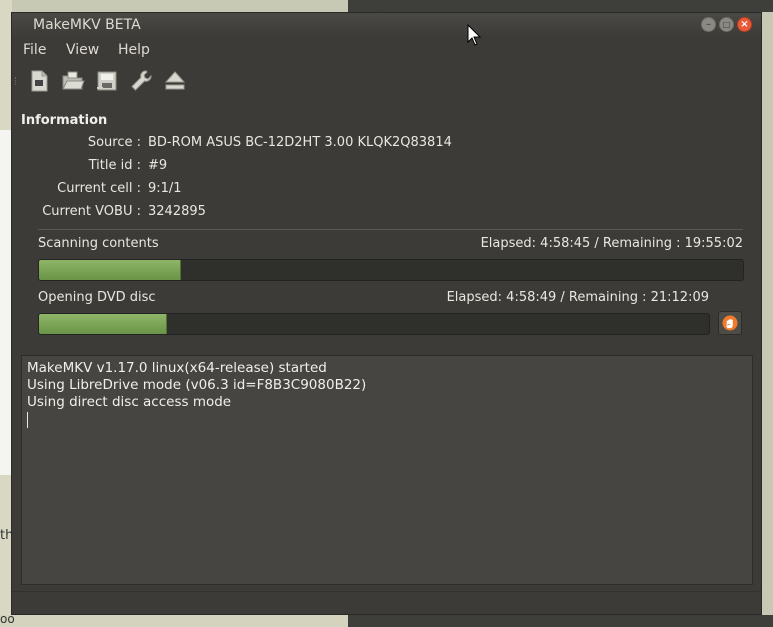 This screenshot has height=627, width=773. I want to click on section-divider, so click(390, 229).